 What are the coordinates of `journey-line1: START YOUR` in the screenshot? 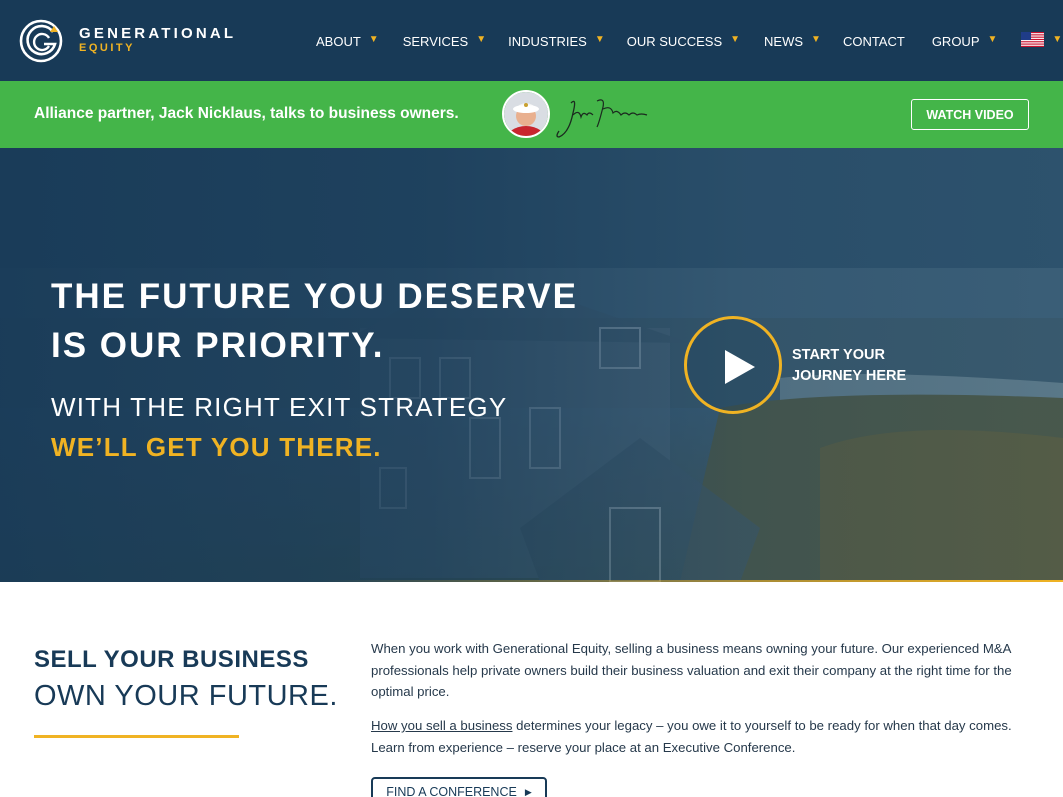 It's located at (838, 355).